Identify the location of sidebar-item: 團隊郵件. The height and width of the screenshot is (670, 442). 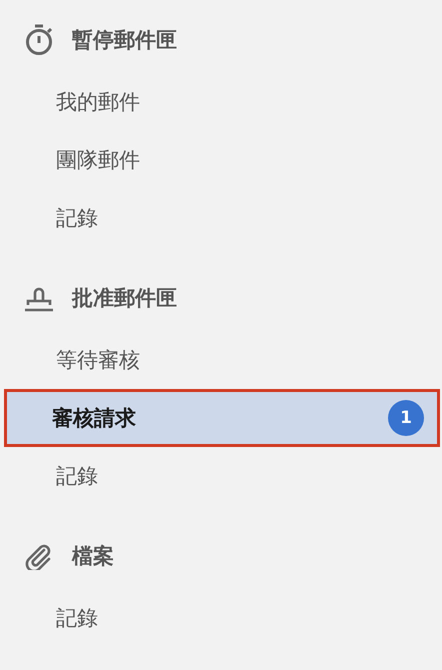
(222, 160).